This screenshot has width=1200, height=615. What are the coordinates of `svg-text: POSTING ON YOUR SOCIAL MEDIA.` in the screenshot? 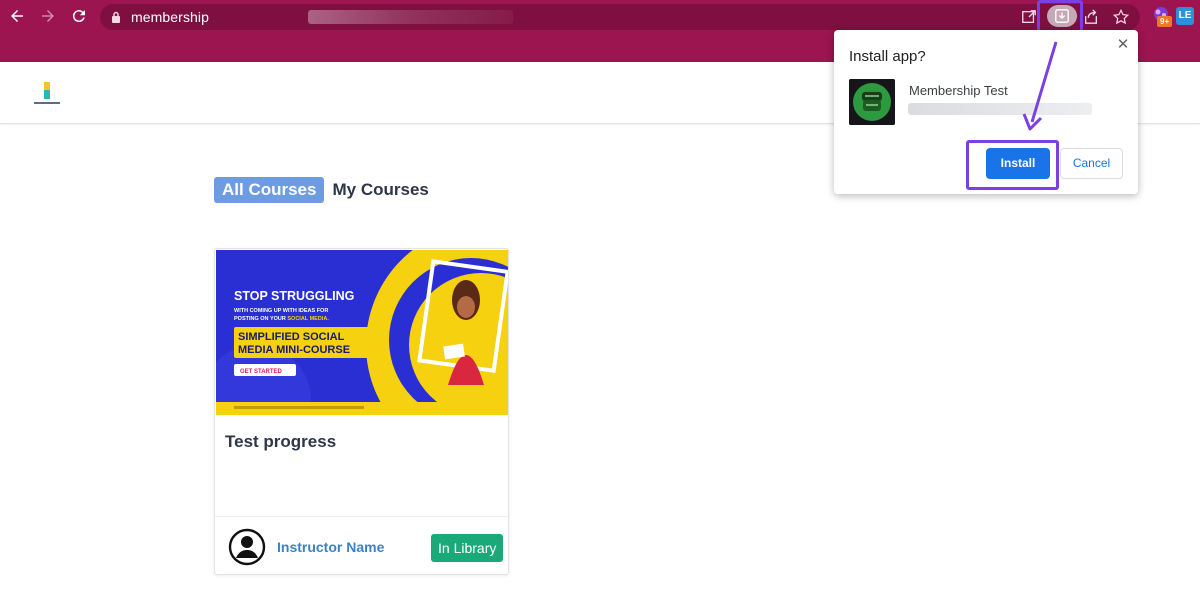 It's located at (281, 319).